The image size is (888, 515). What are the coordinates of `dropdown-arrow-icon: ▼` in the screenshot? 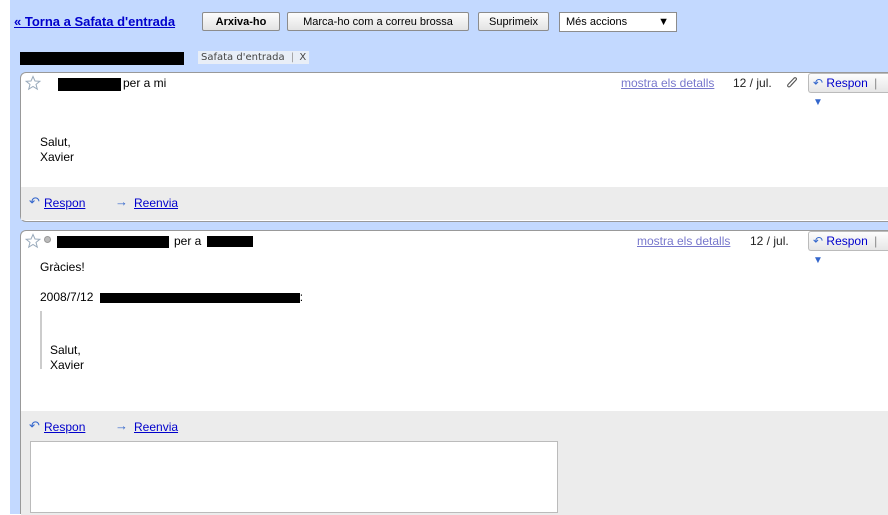 It's located at (663, 22).